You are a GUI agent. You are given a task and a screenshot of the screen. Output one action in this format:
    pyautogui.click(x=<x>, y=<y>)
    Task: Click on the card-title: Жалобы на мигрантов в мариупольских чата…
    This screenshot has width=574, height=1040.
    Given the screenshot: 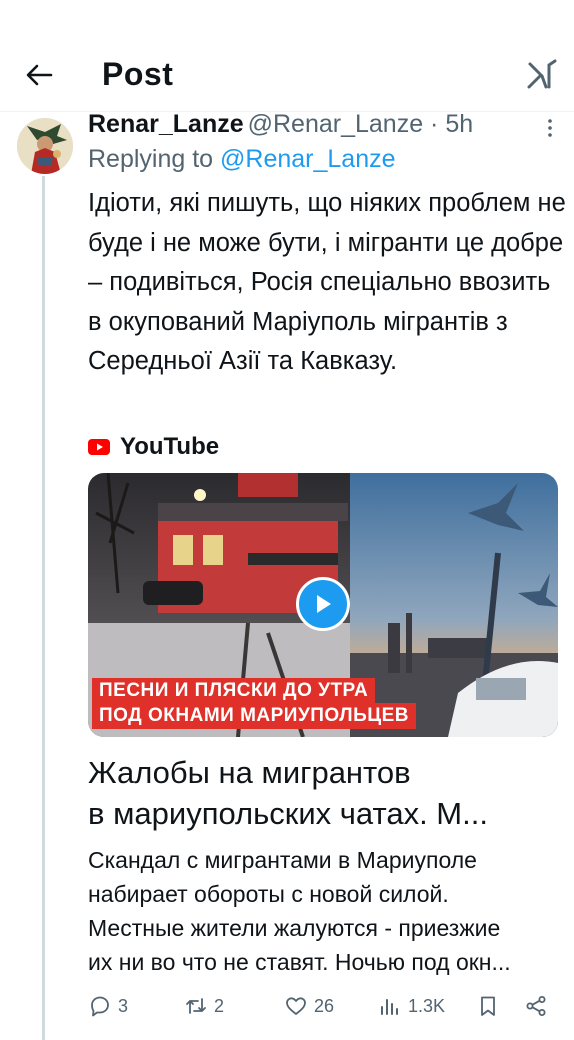 What is the action you would take?
    pyautogui.click(x=323, y=793)
    